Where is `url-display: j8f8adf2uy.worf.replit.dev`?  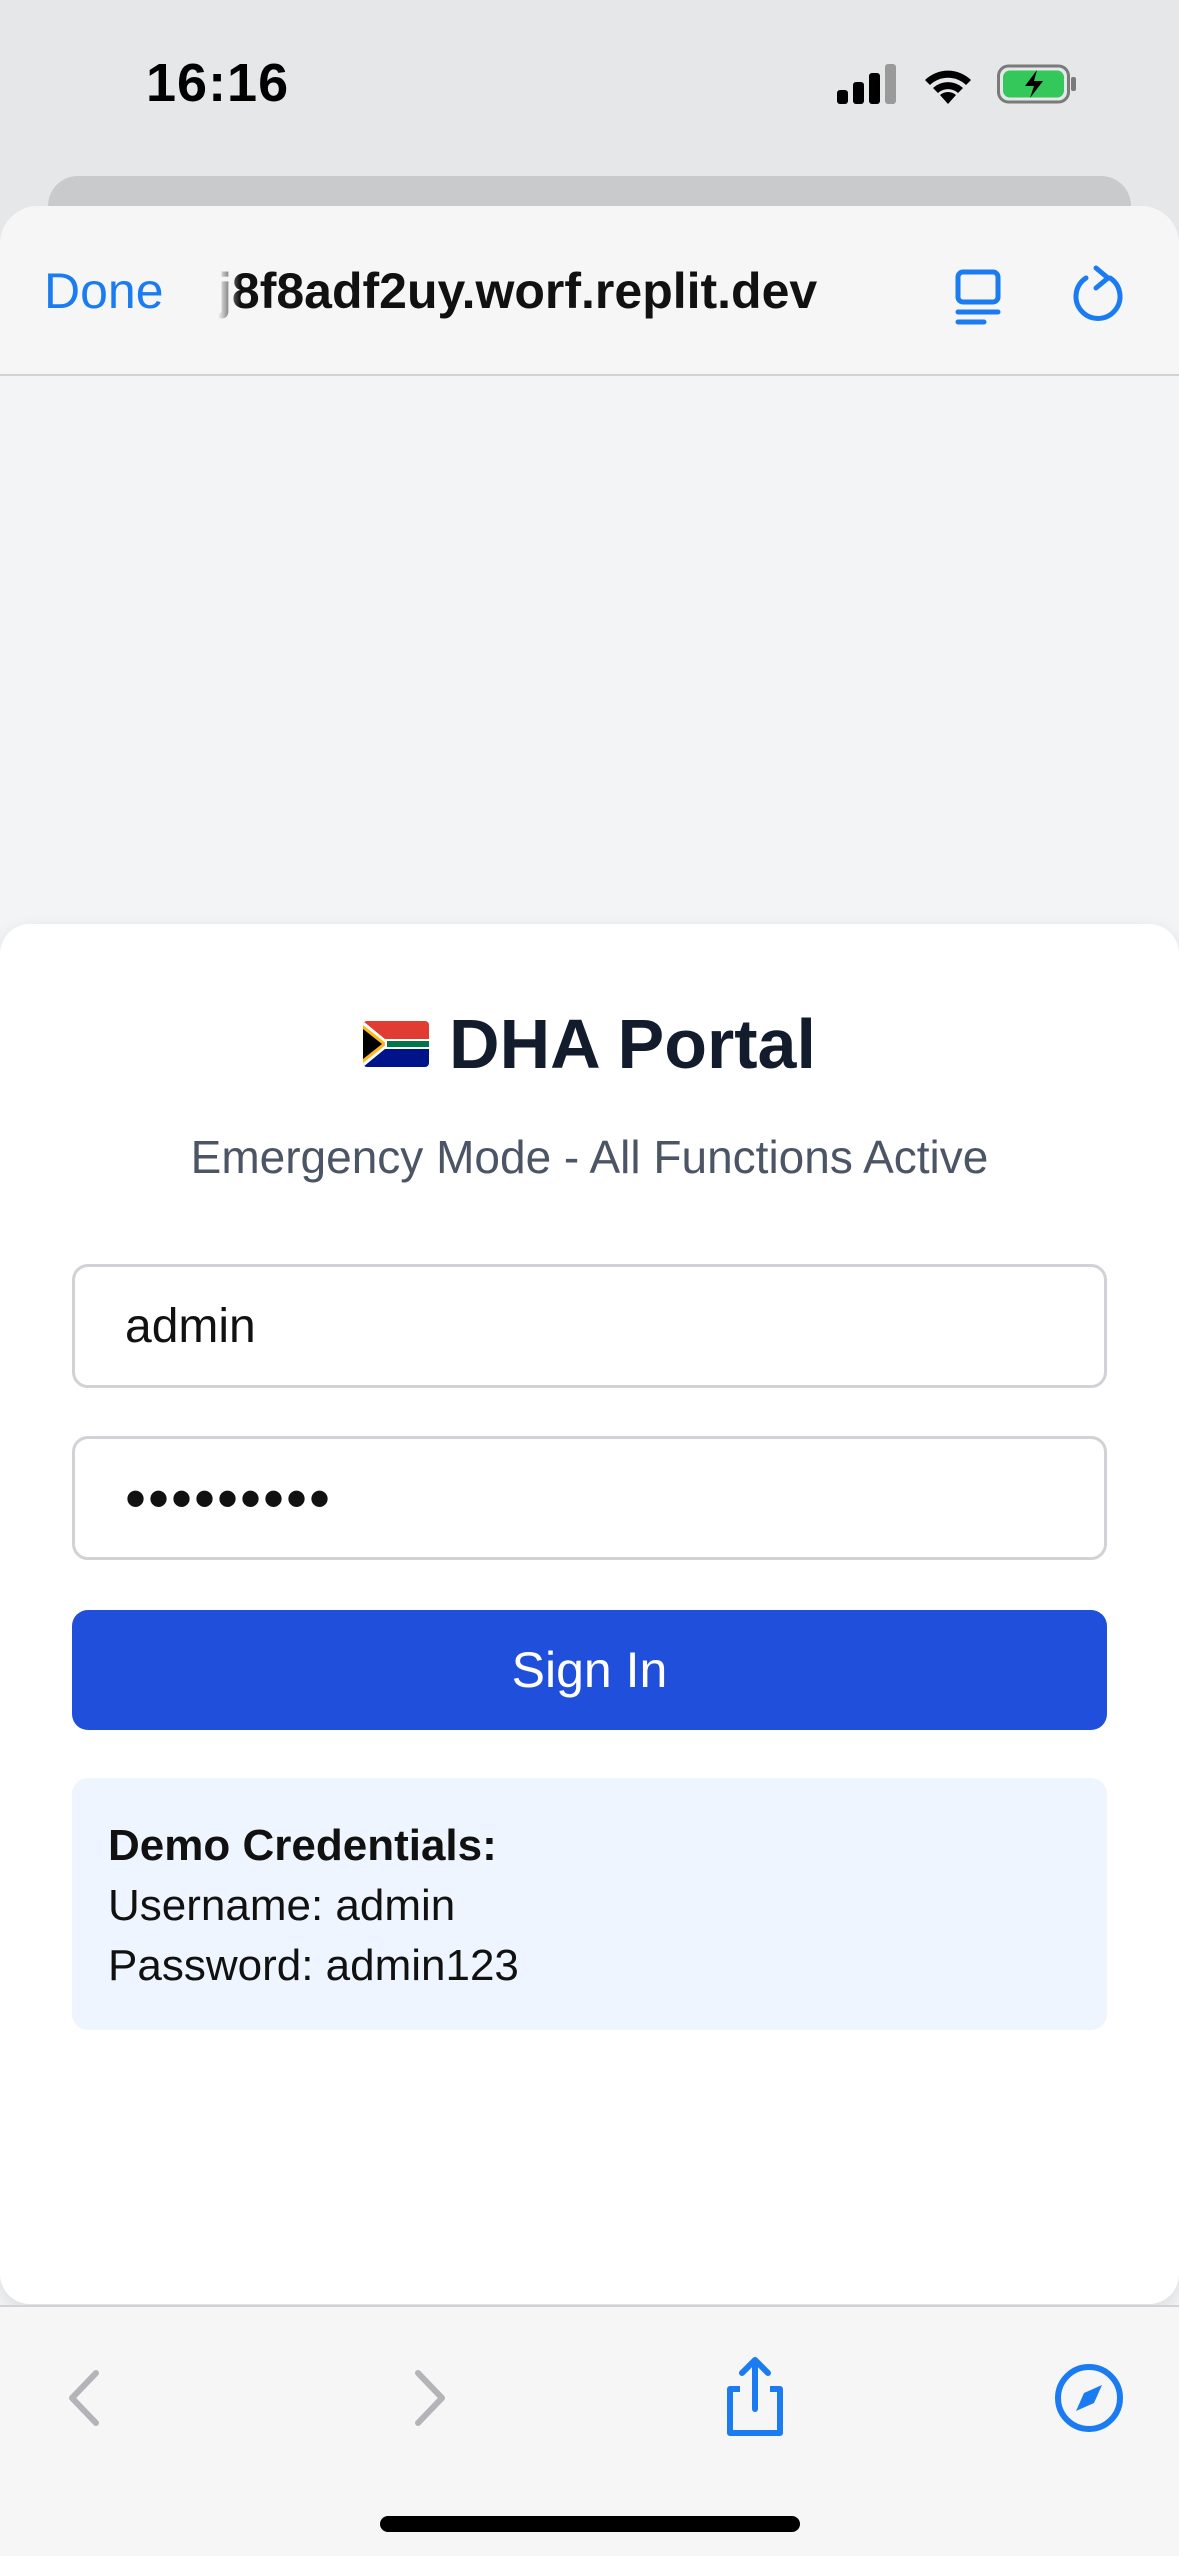
url-display: j8f8adf2uy.worf.replit.dev is located at coordinates (568, 291).